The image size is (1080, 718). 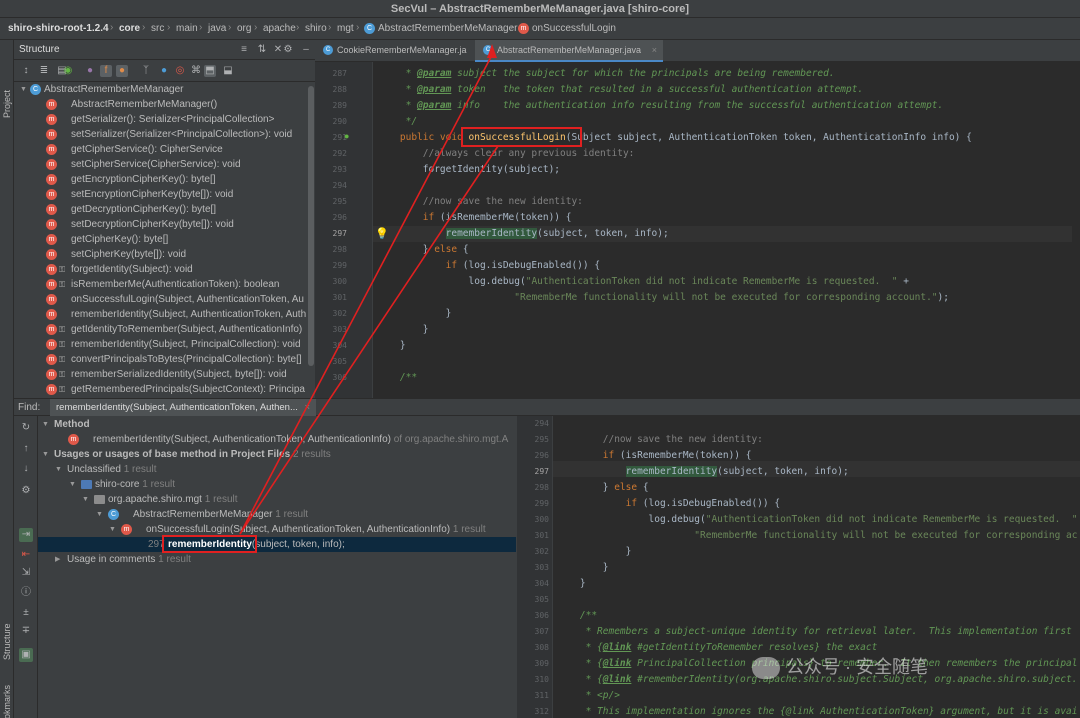 What do you see at coordinates (244, 50) in the screenshot?
I see `expand-all-icon: ≡` at bounding box center [244, 50].